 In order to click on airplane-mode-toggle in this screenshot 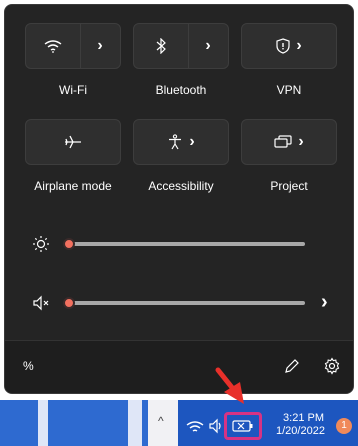, I will do `click(73, 142)`.